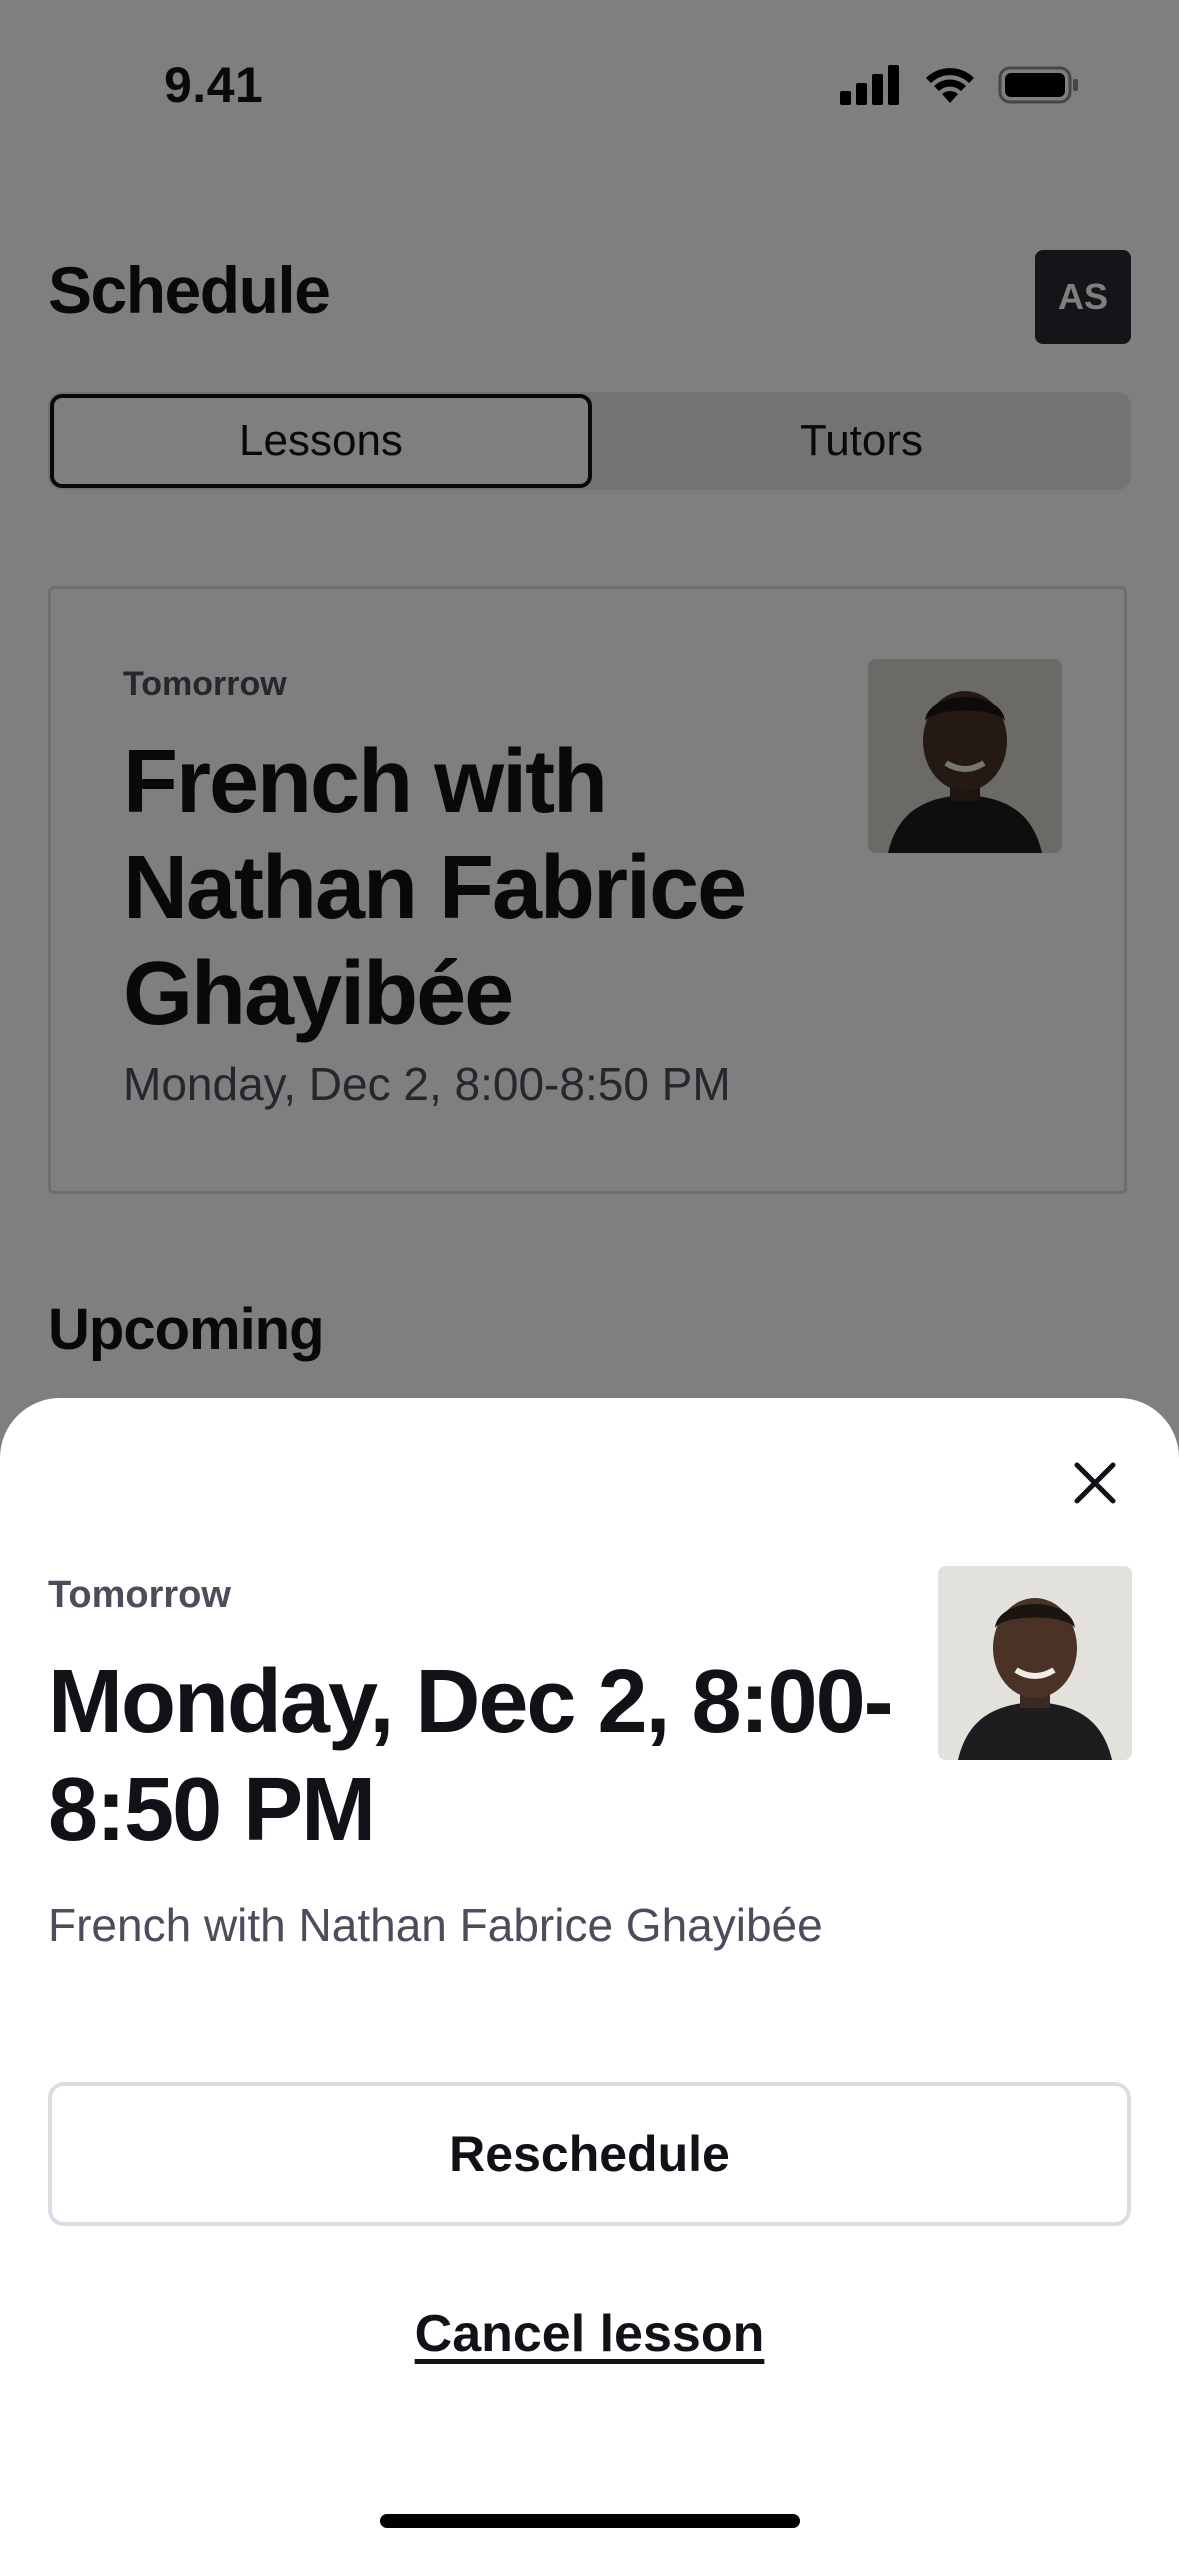 Image resolution: width=1179 pixels, height=2556 pixels. Describe the element at coordinates (139, 1595) in the screenshot. I see `sheet-when-label: Tomorrow` at that location.